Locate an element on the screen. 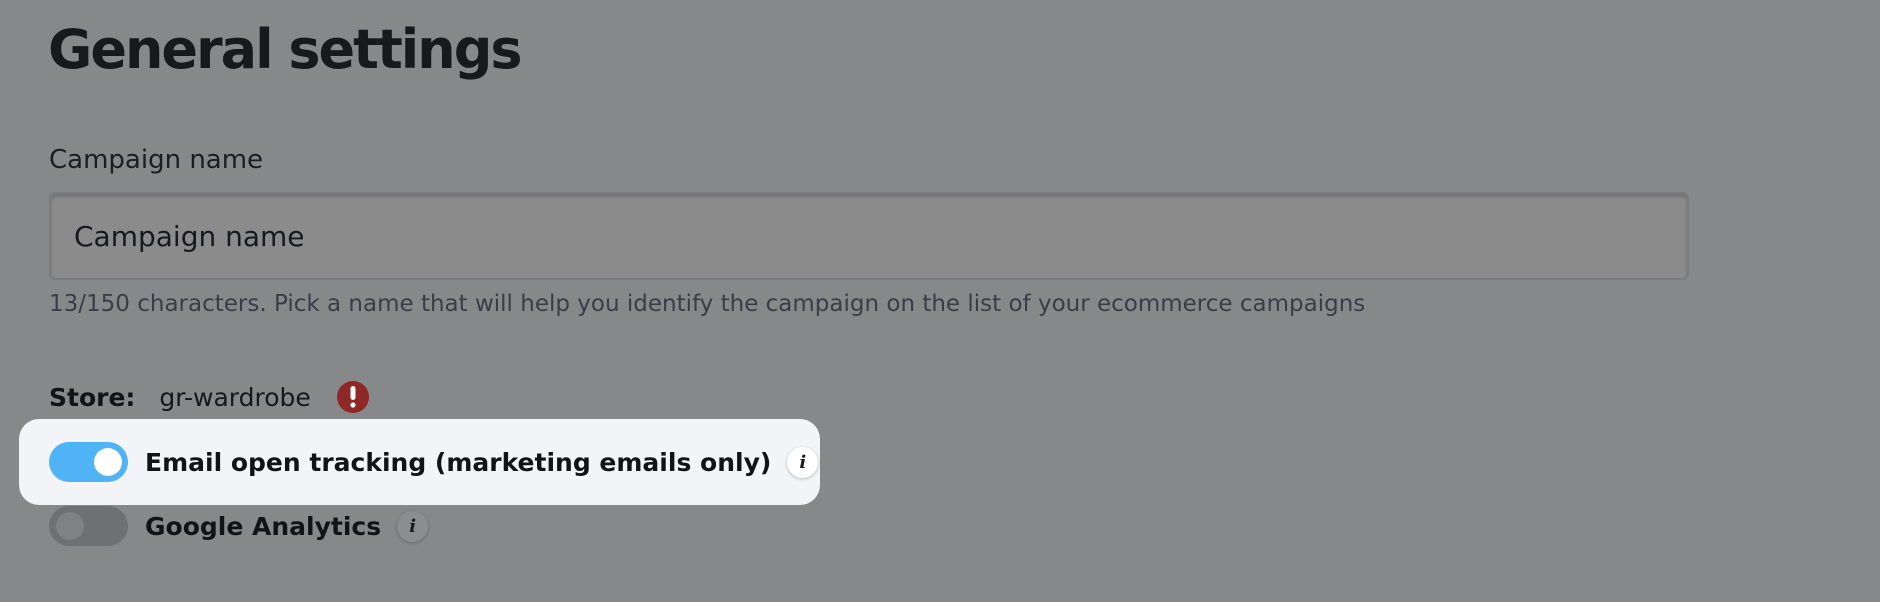  campaign-name-input is located at coordinates (869, 236).